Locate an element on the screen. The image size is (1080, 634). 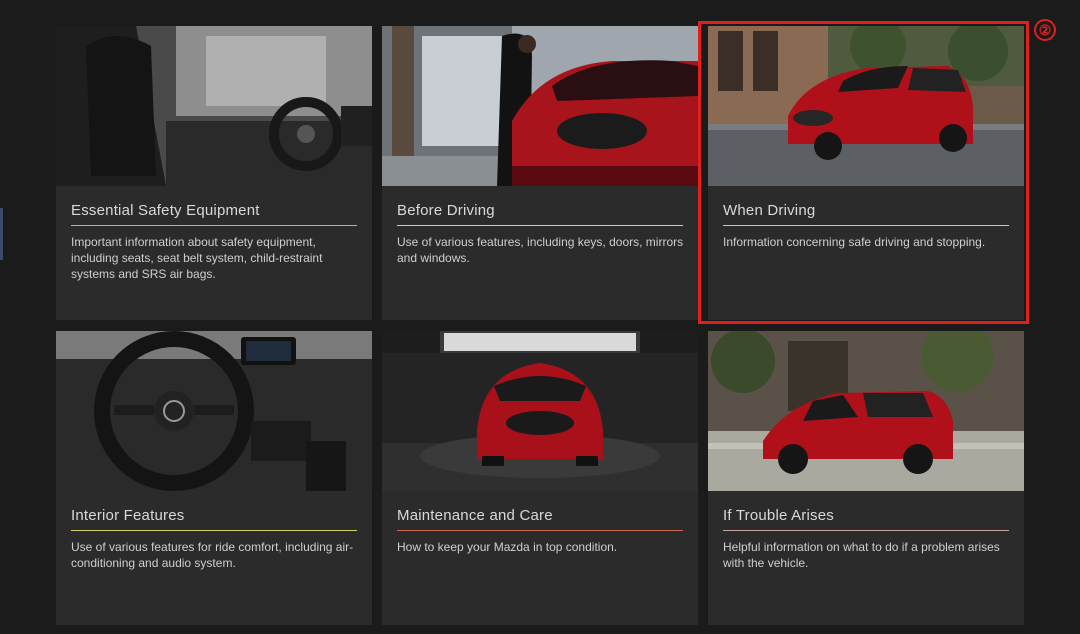
card-title: Essential Safety Equipment is located at coordinates (165, 210).